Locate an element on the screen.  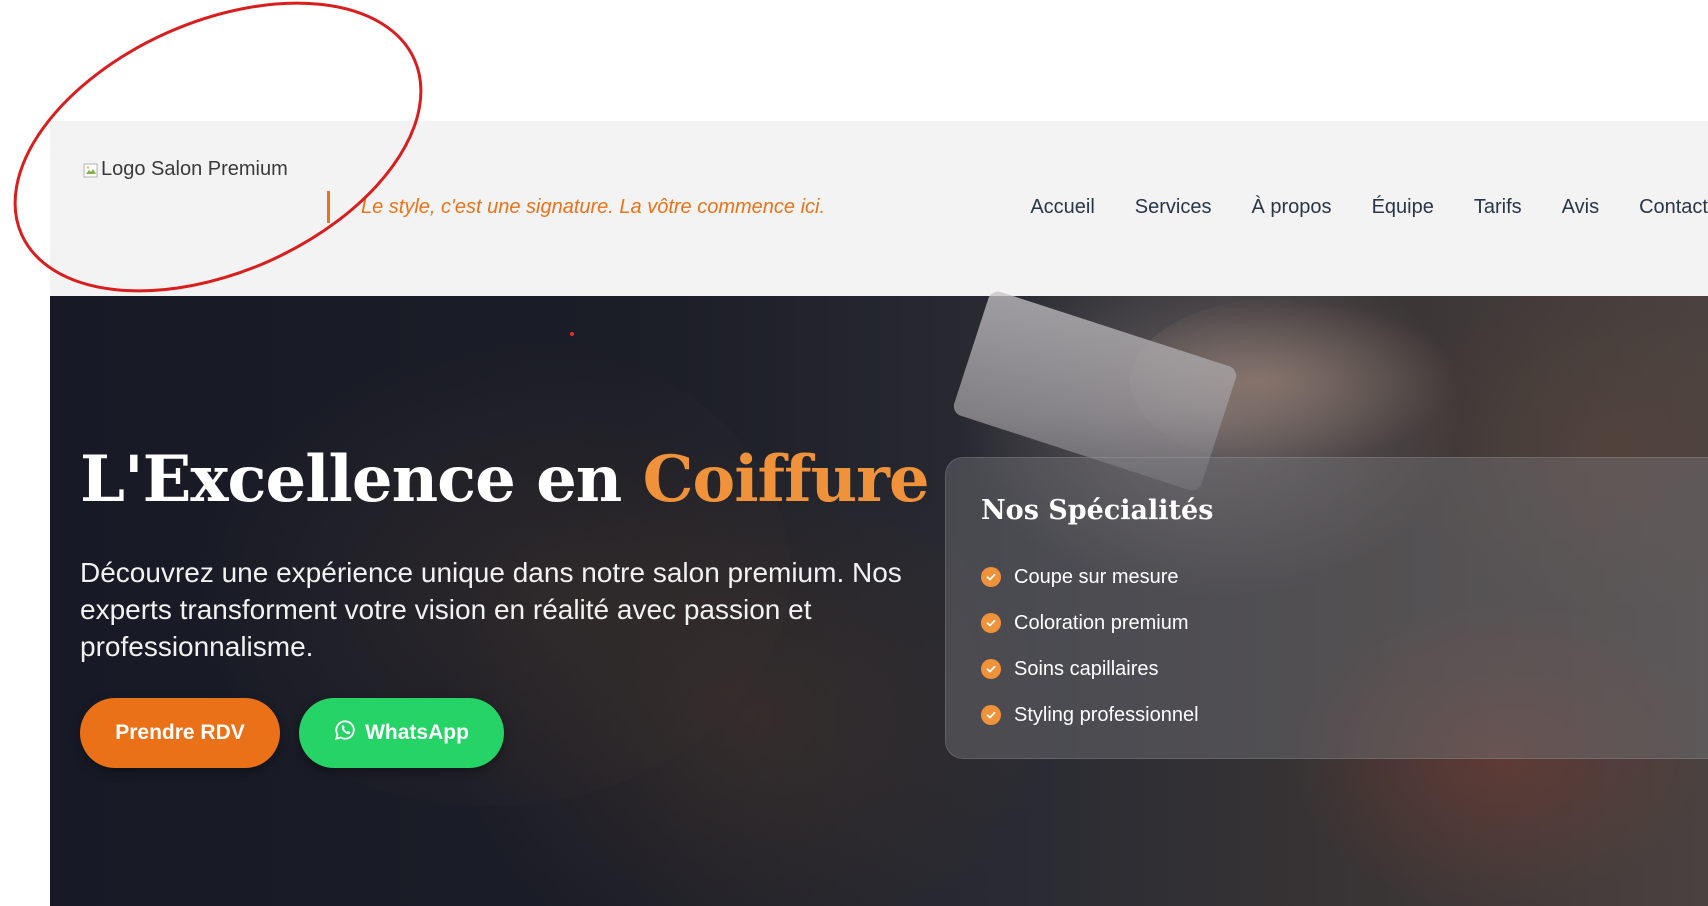
specialty-label: Styling professionnel is located at coordinates (1106, 714).